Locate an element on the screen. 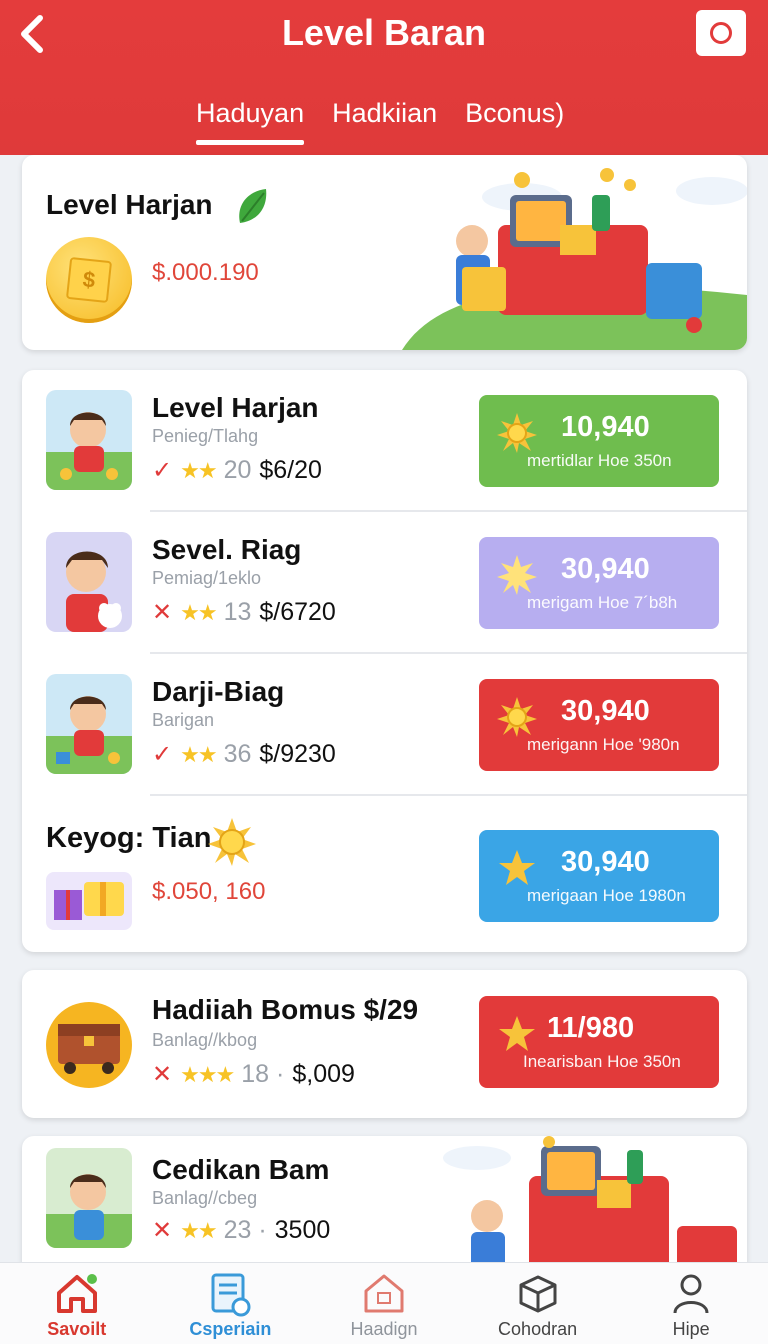 Image resolution: width=768 pixels, height=1344 pixels. nav-item-csperiain: Csperiain is located at coordinates (231, 1303).